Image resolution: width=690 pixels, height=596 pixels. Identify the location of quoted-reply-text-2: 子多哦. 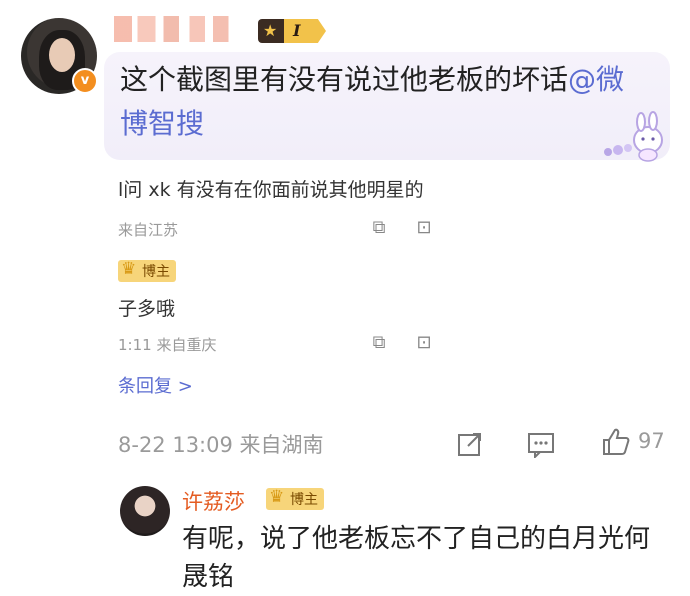
(147, 309).